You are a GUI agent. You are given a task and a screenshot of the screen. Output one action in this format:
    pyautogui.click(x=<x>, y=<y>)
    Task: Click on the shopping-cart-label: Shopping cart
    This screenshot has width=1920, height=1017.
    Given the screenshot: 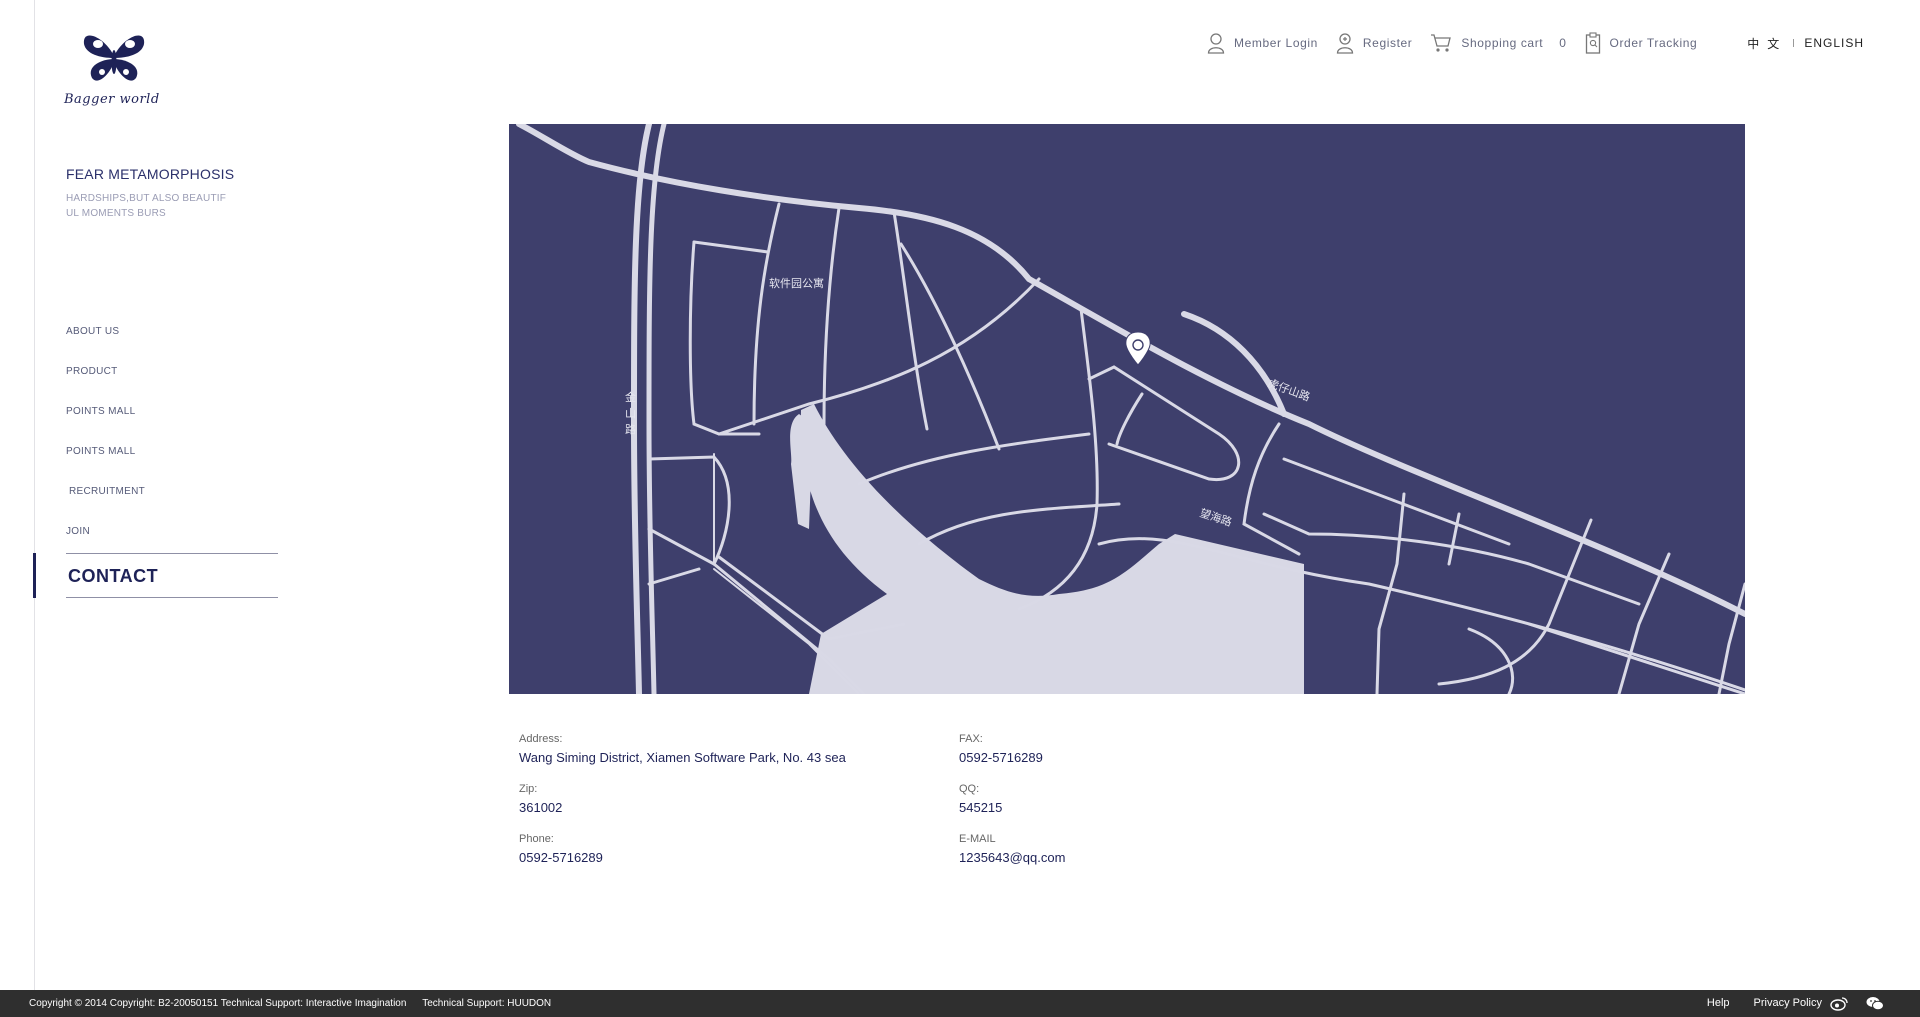 What is the action you would take?
    pyautogui.click(x=1502, y=43)
    